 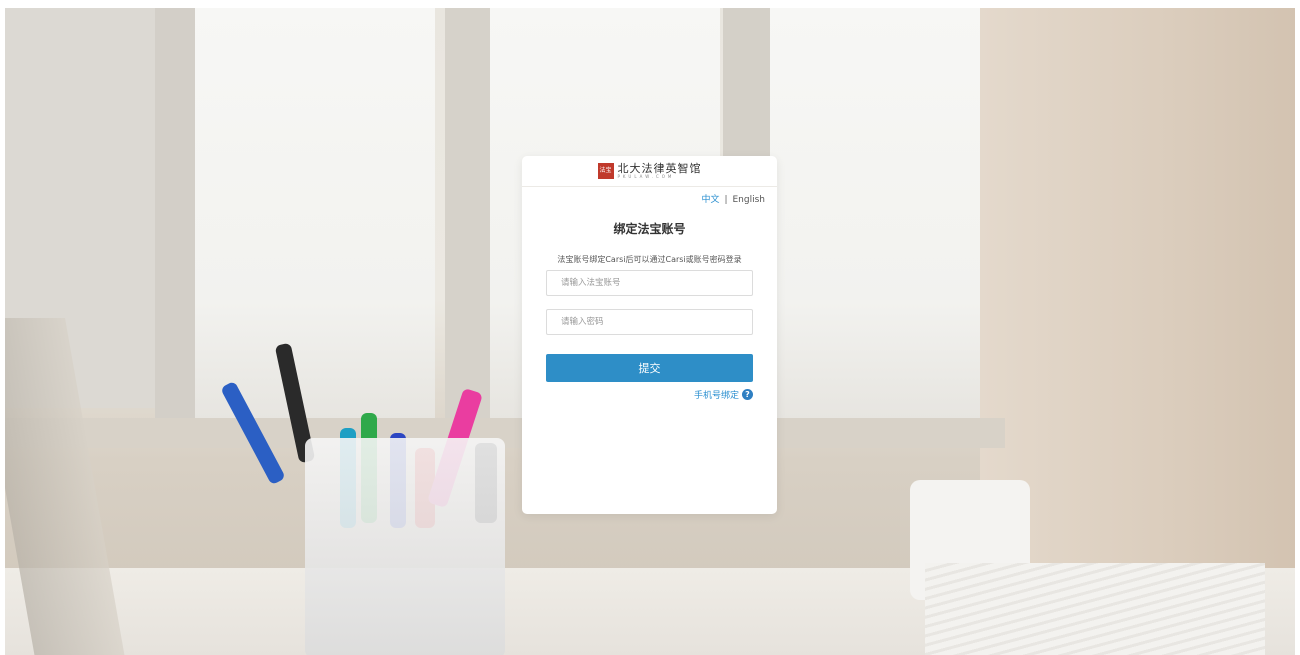 I want to click on logo-title: 北大法律英智馆, so click(x=659, y=168).